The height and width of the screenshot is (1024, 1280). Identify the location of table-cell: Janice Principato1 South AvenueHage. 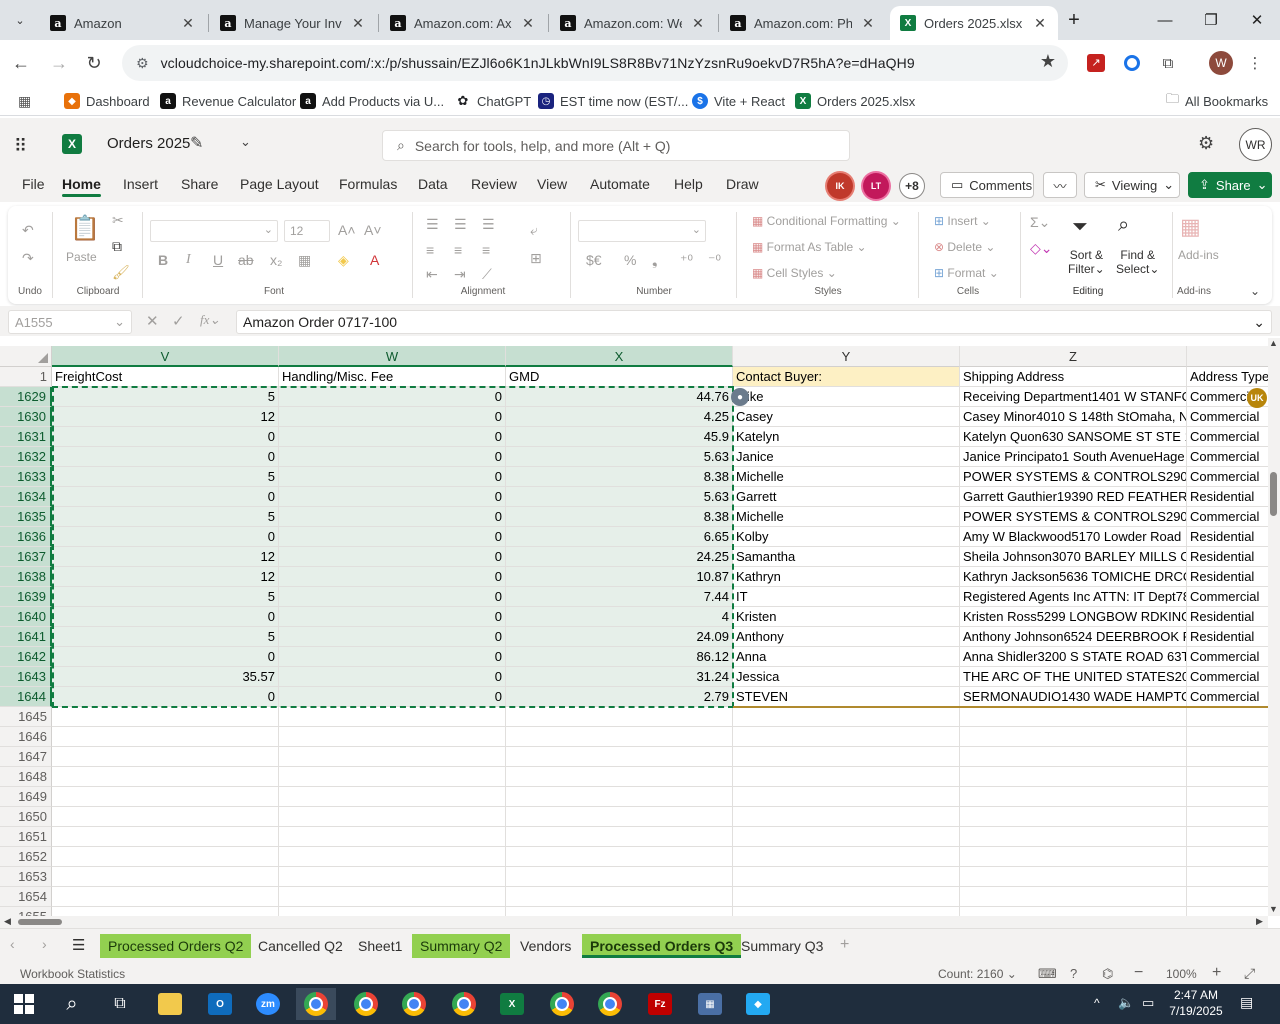
(1073, 457).